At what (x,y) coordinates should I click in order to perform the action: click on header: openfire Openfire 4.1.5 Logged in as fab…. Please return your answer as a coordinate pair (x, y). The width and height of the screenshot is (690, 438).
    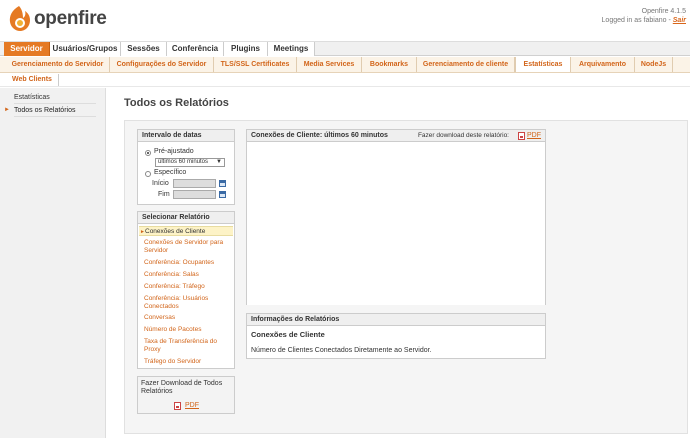
    Looking at the image, I should click on (345, 20).